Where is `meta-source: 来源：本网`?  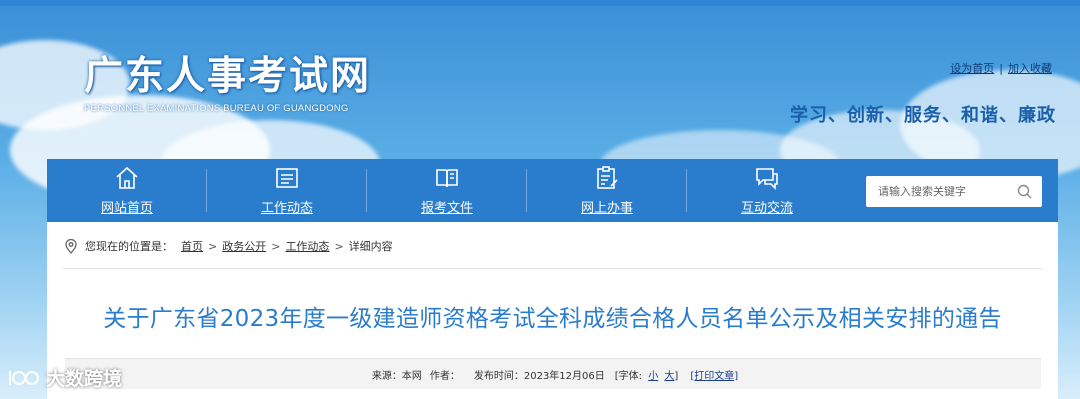
meta-source: 来源：本网 is located at coordinates (397, 374).